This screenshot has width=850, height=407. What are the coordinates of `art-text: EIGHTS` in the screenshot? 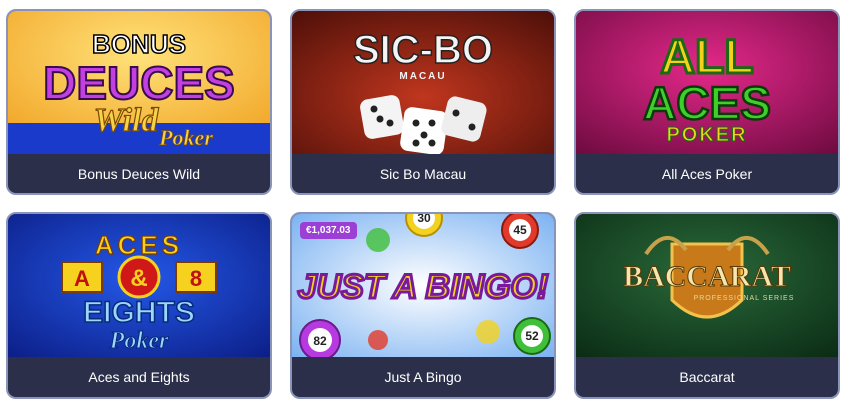 It's located at (139, 312).